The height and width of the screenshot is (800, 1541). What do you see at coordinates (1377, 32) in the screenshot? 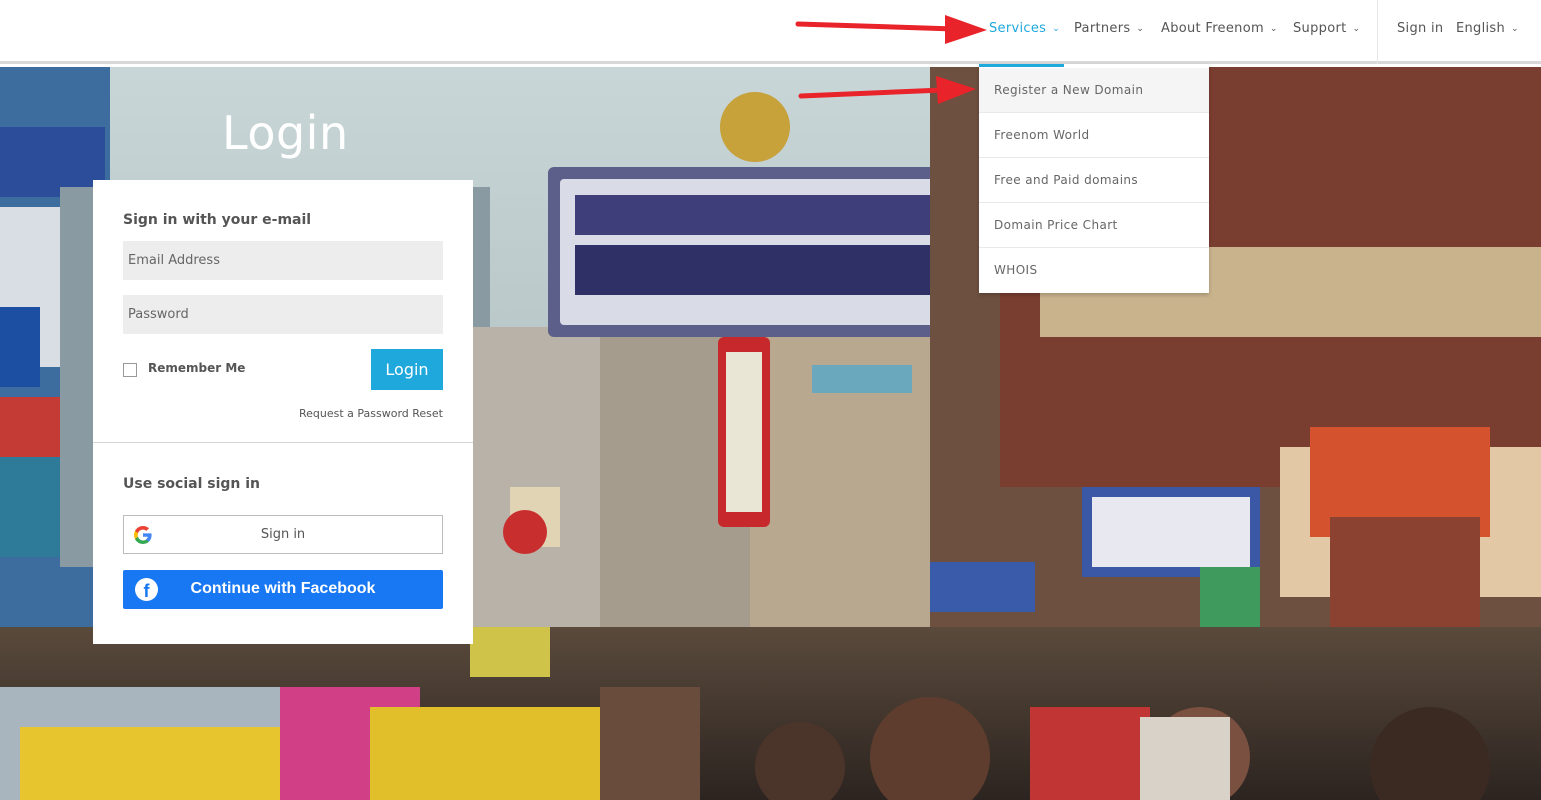
I see `nav-divider` at bounding box center [1377, 32].